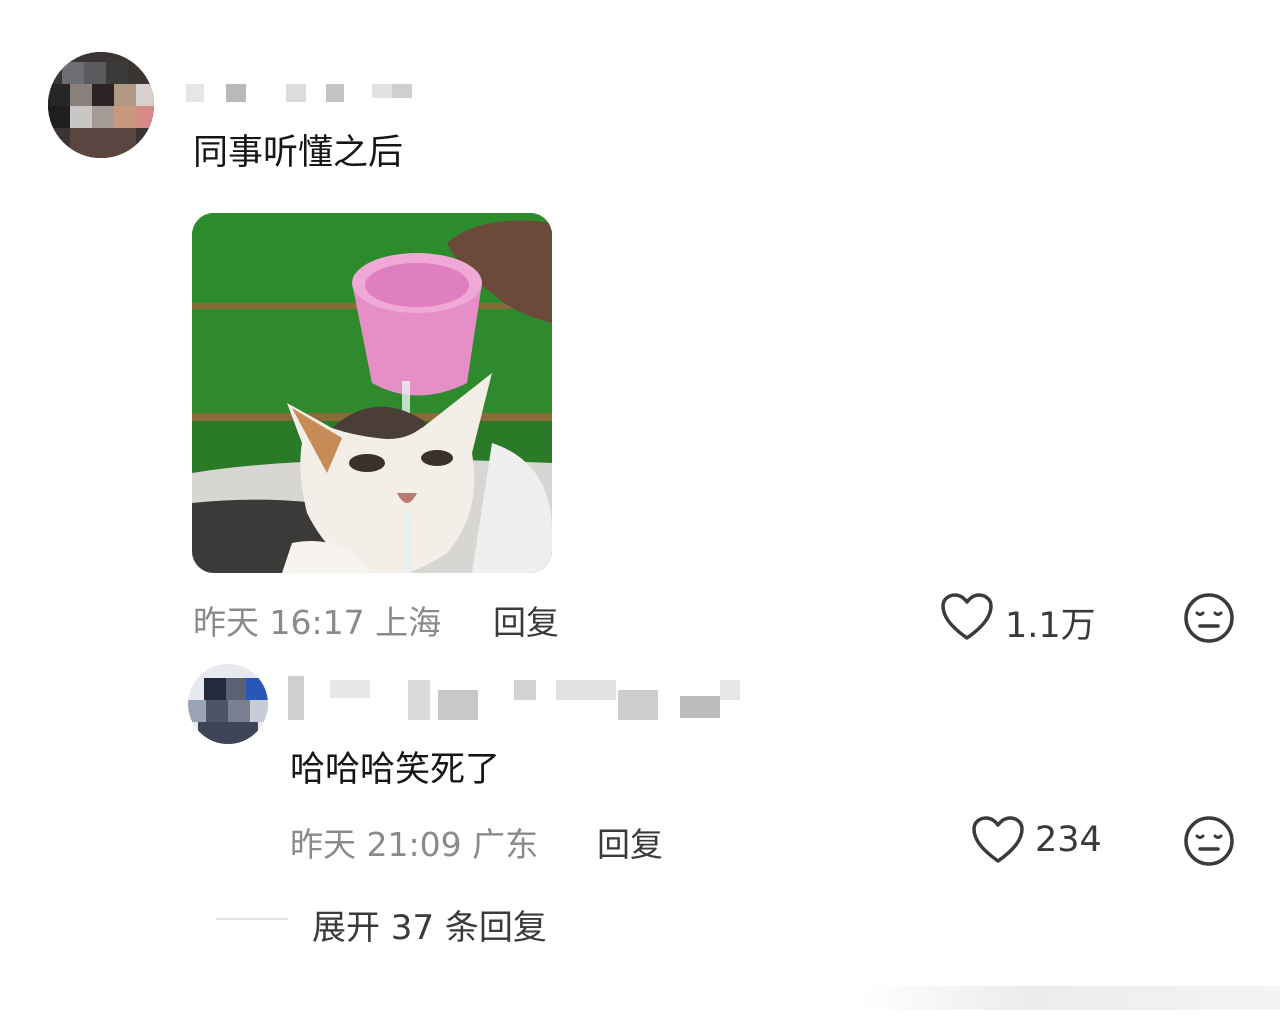 Image resolution: width=1284 pixels, height=1026 pixels. What do you see at coordinates (317, 622) in the screenshot?
I see `comment-time-location: 昨天 16:17 上海` at bounding box center [317, 622].